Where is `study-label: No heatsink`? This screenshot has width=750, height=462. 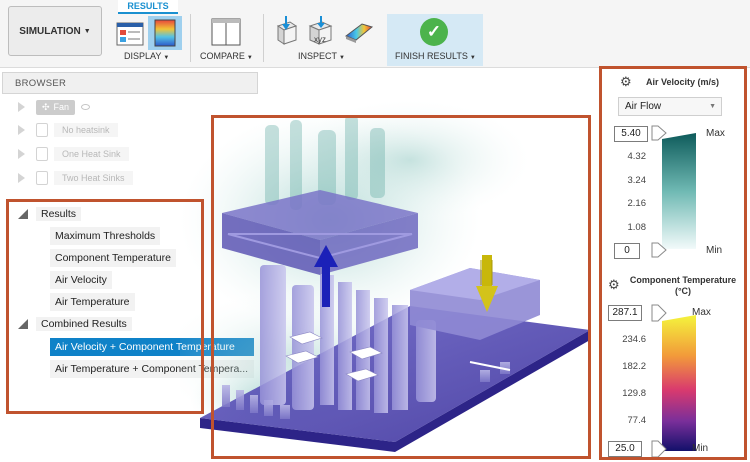
study-label: No heatsink is located at coordinates (86, 130).